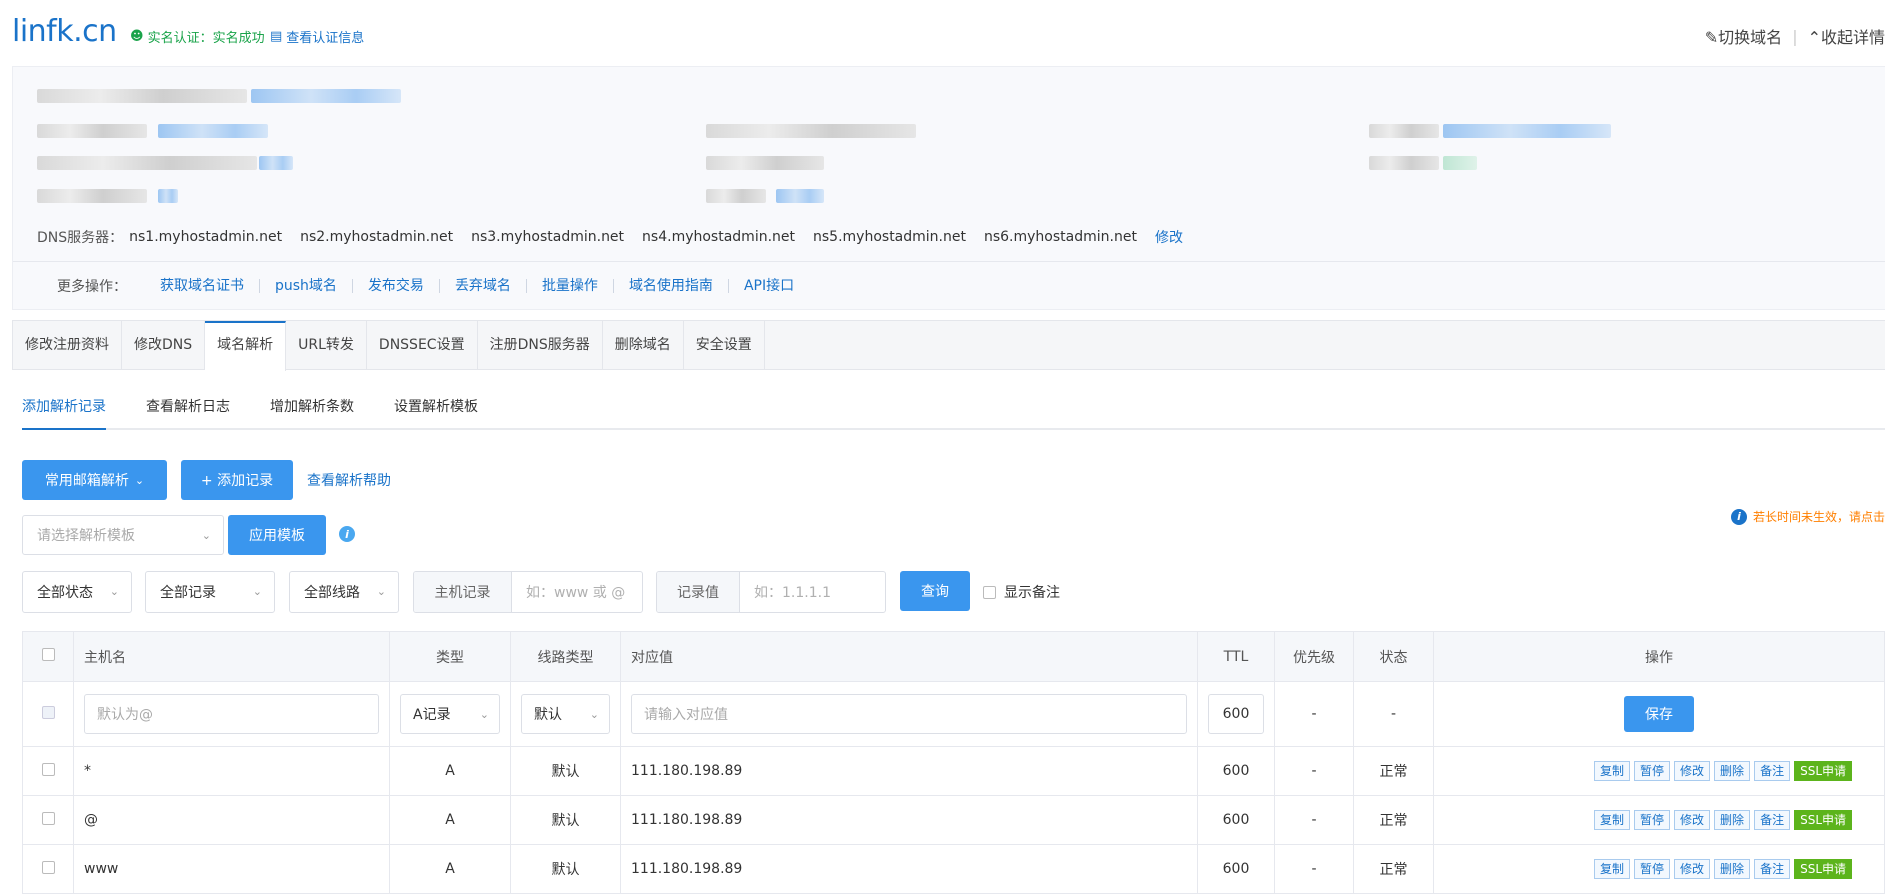  Describe the element at coordinates (202, 285) in the screenshot. I see `get-certificate-link: 获取域名证书` at that location.